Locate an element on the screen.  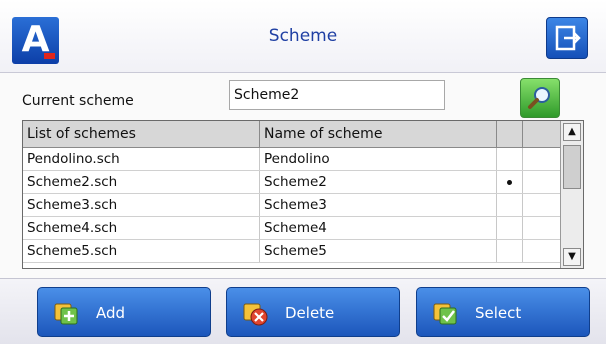
select-icon is located at coordinates (445, 314).